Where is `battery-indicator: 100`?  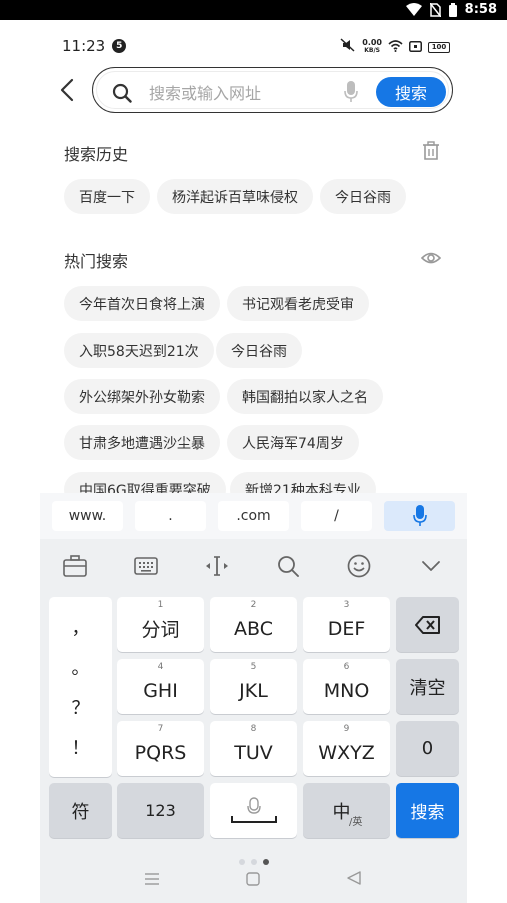
battery-indicator: 100 is located at coordinates (439, 47).